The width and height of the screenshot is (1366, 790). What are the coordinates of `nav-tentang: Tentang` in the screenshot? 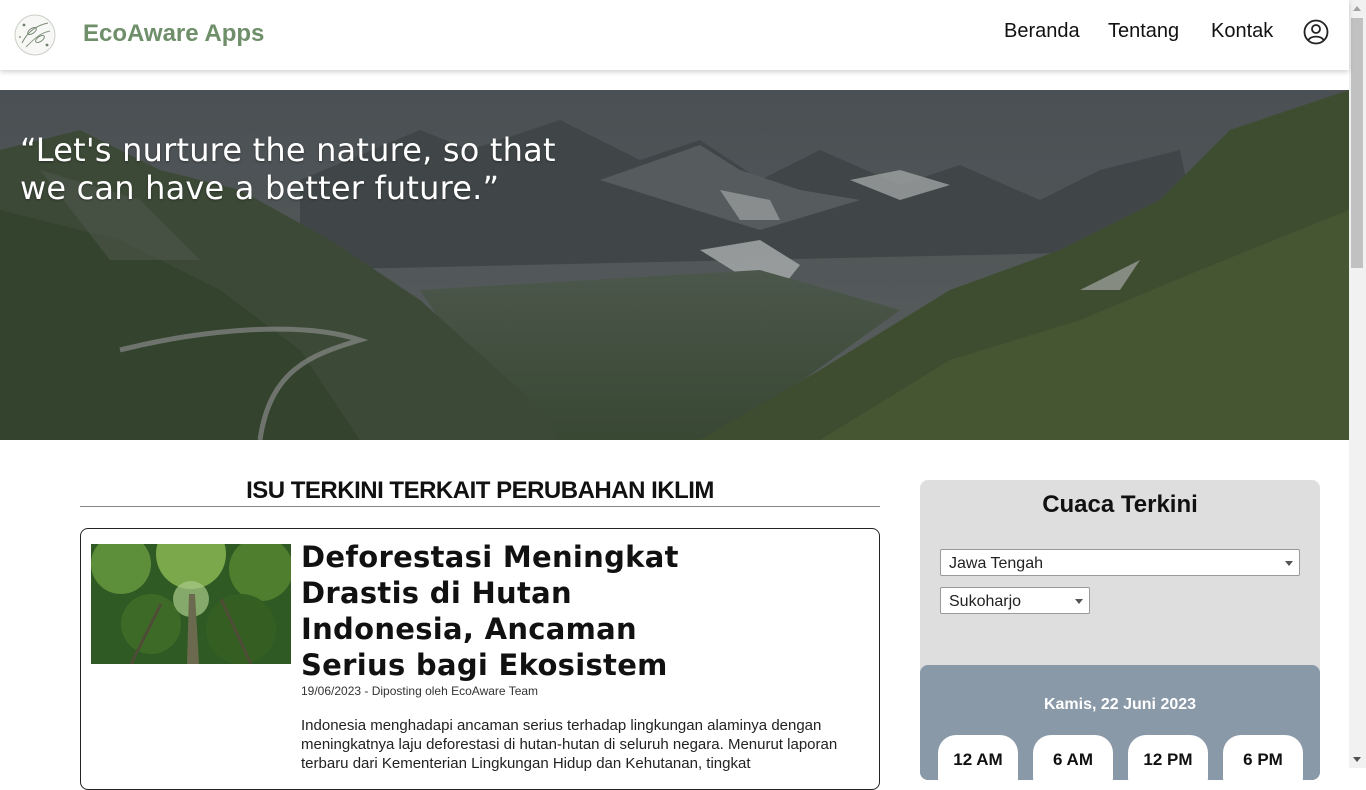 It's located at (1143, 31).